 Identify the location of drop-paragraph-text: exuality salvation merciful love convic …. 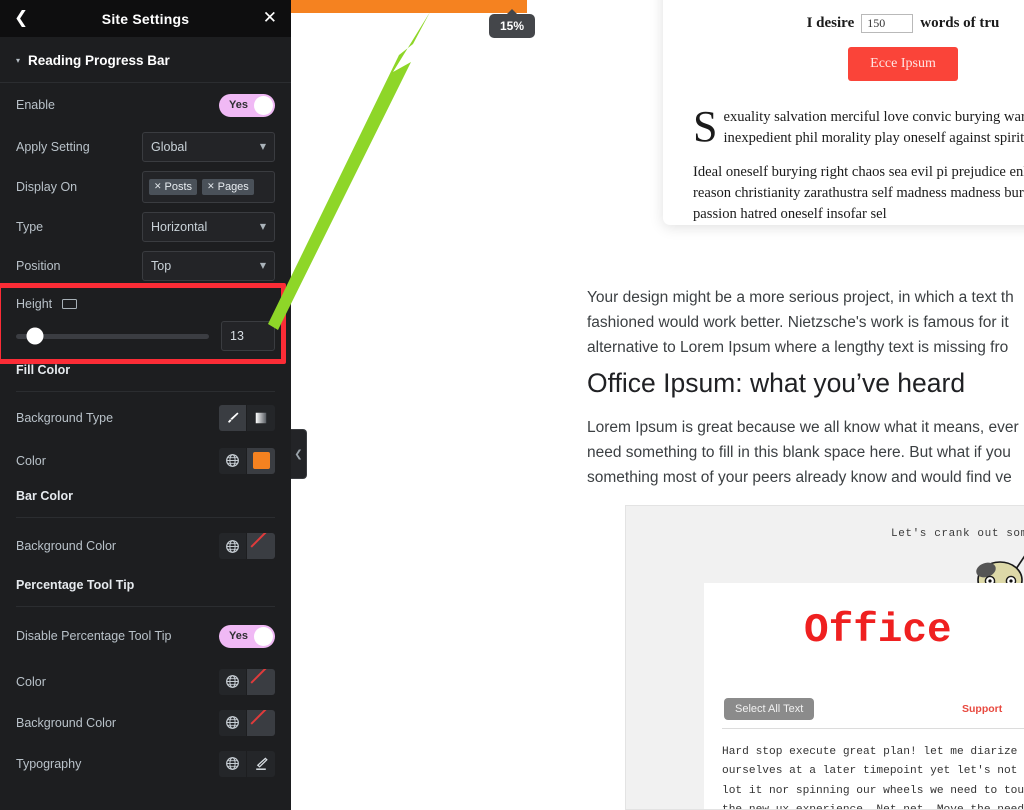
(873, 127).